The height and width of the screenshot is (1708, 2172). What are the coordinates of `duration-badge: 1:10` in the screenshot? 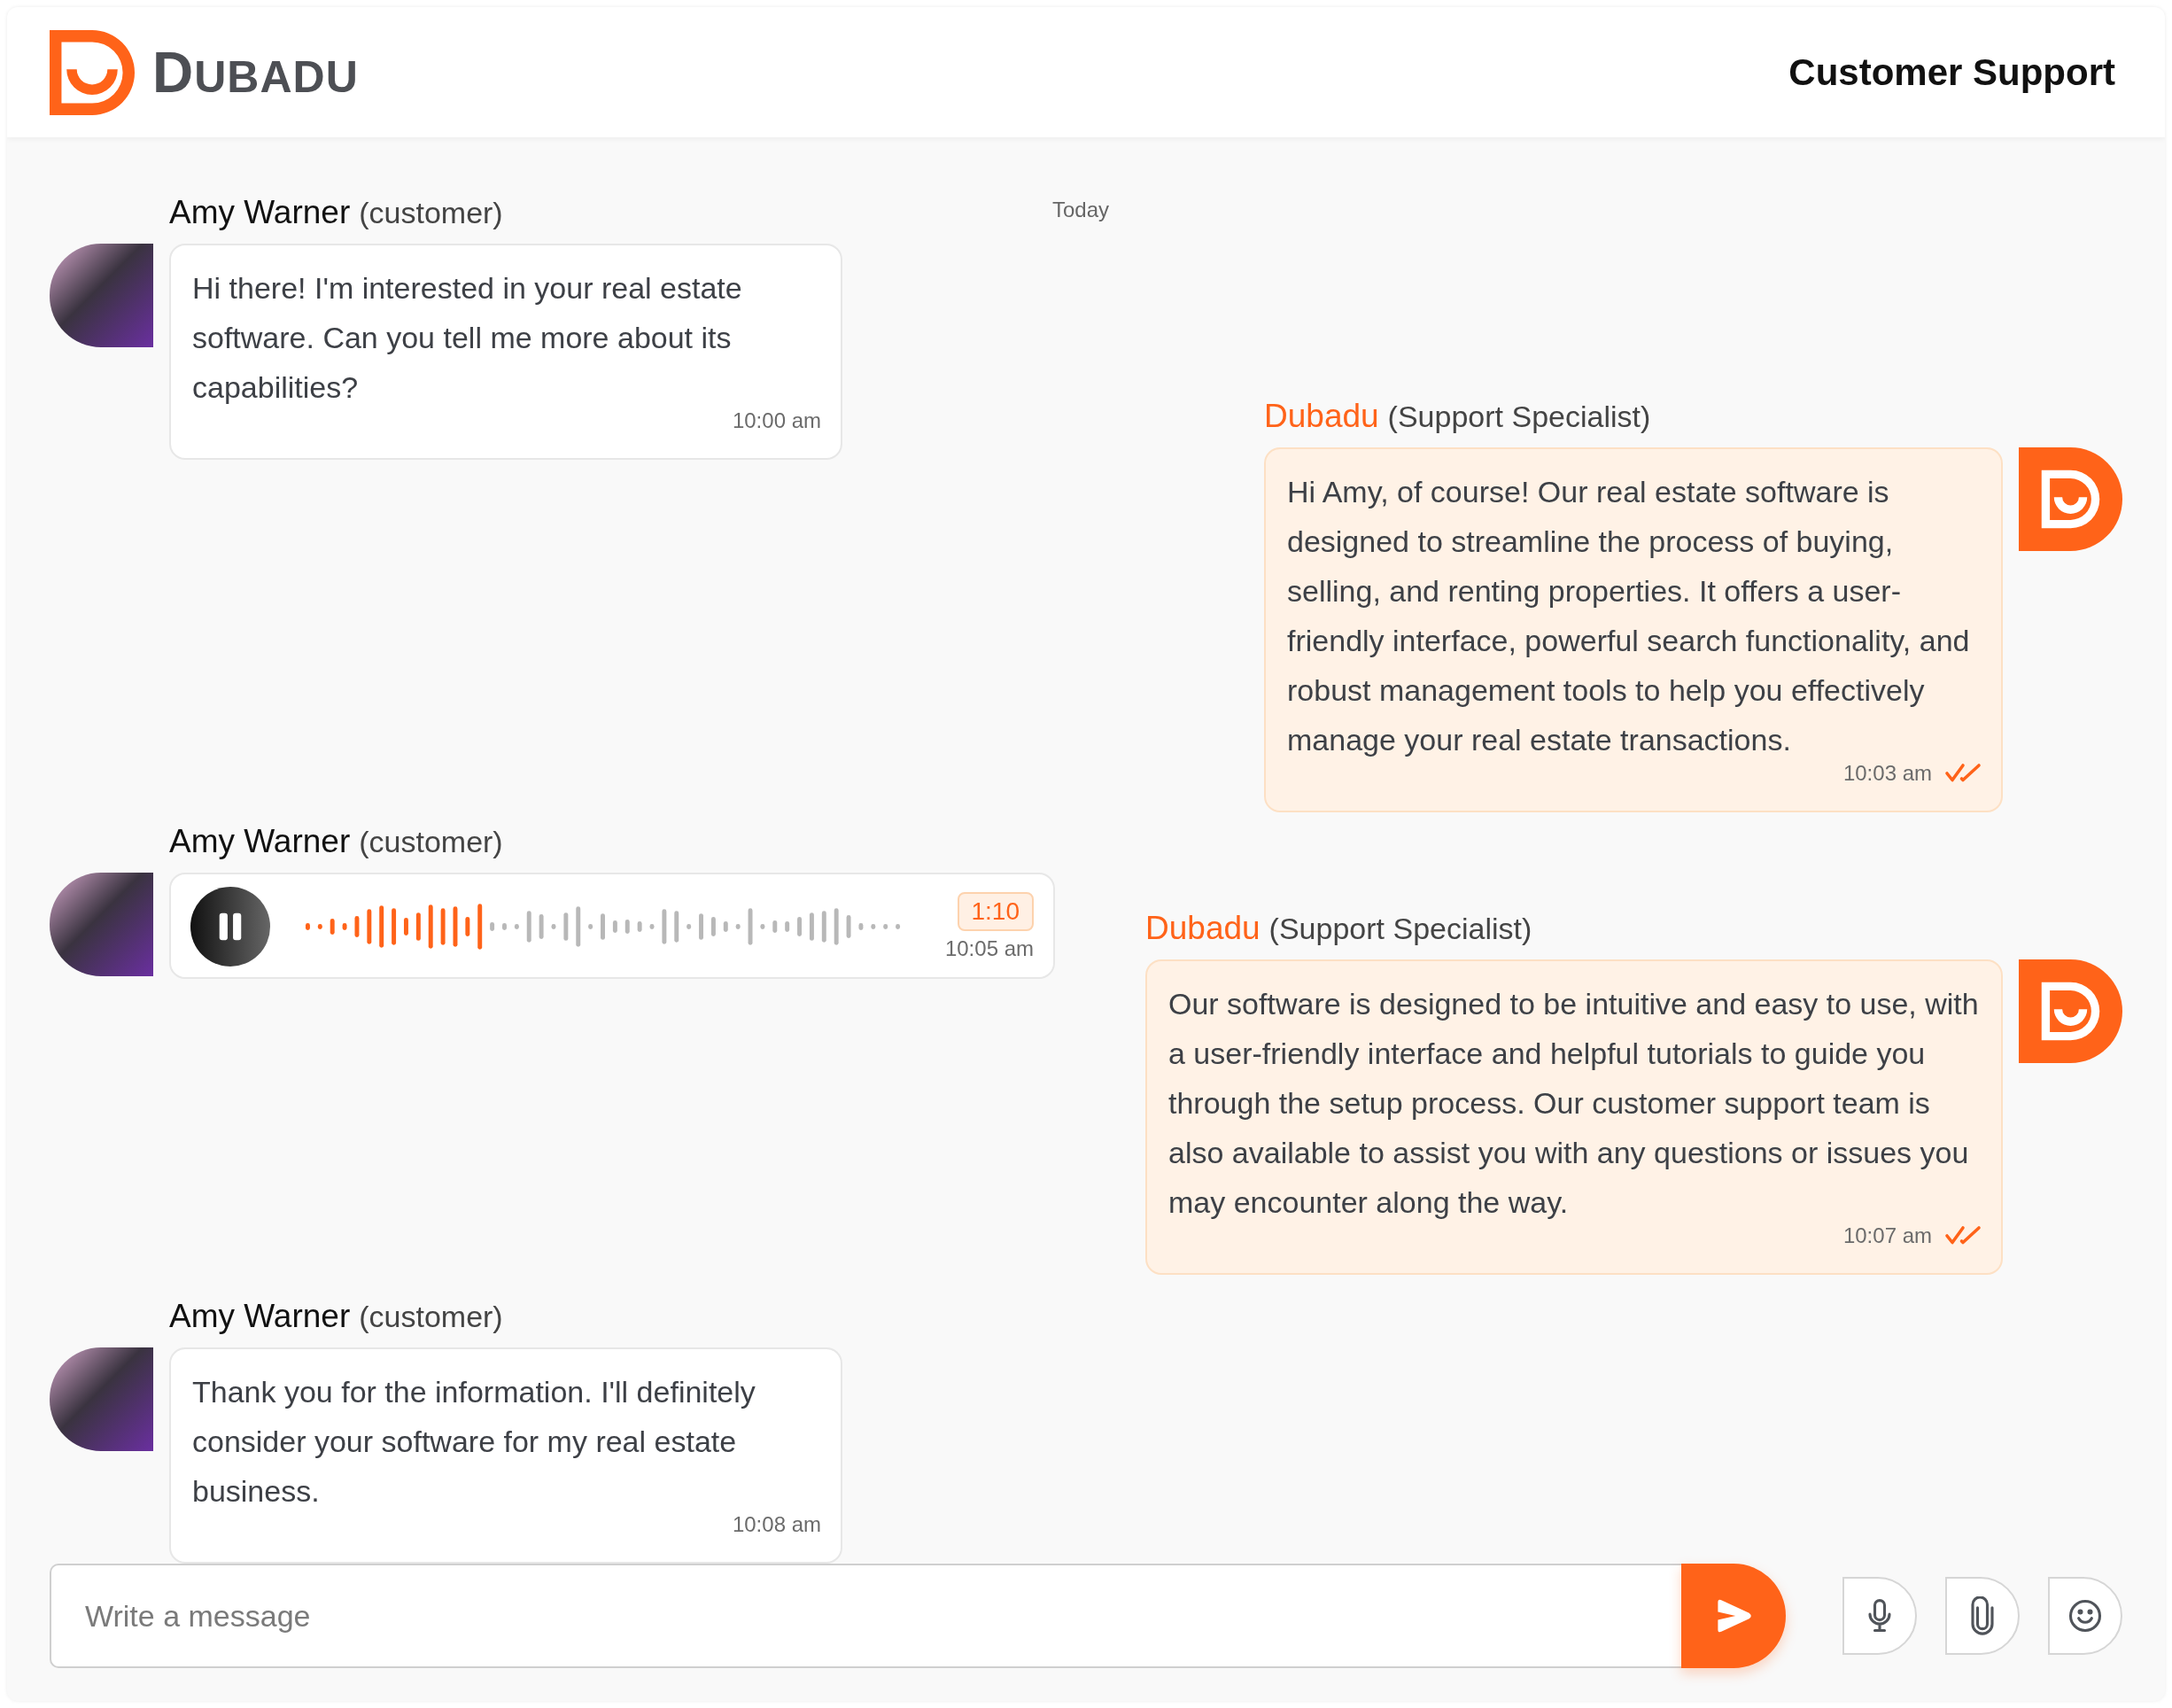 It's located at (995, 911).